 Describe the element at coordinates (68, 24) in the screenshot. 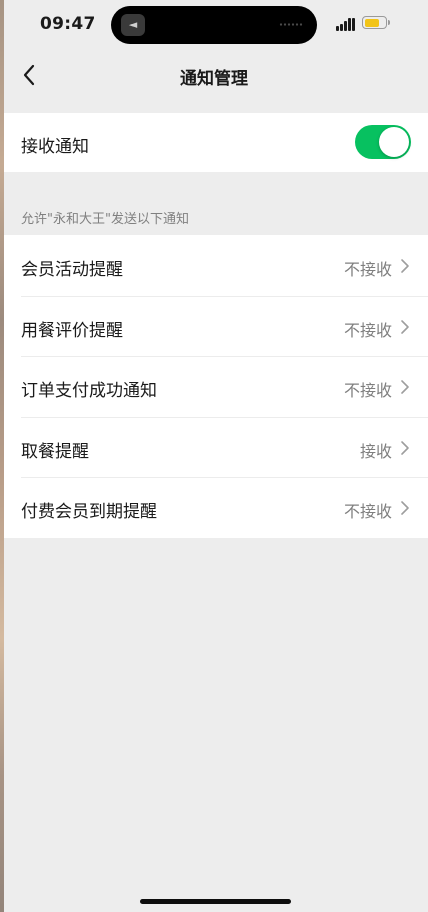

I see `status-time: 09:47` at that location.